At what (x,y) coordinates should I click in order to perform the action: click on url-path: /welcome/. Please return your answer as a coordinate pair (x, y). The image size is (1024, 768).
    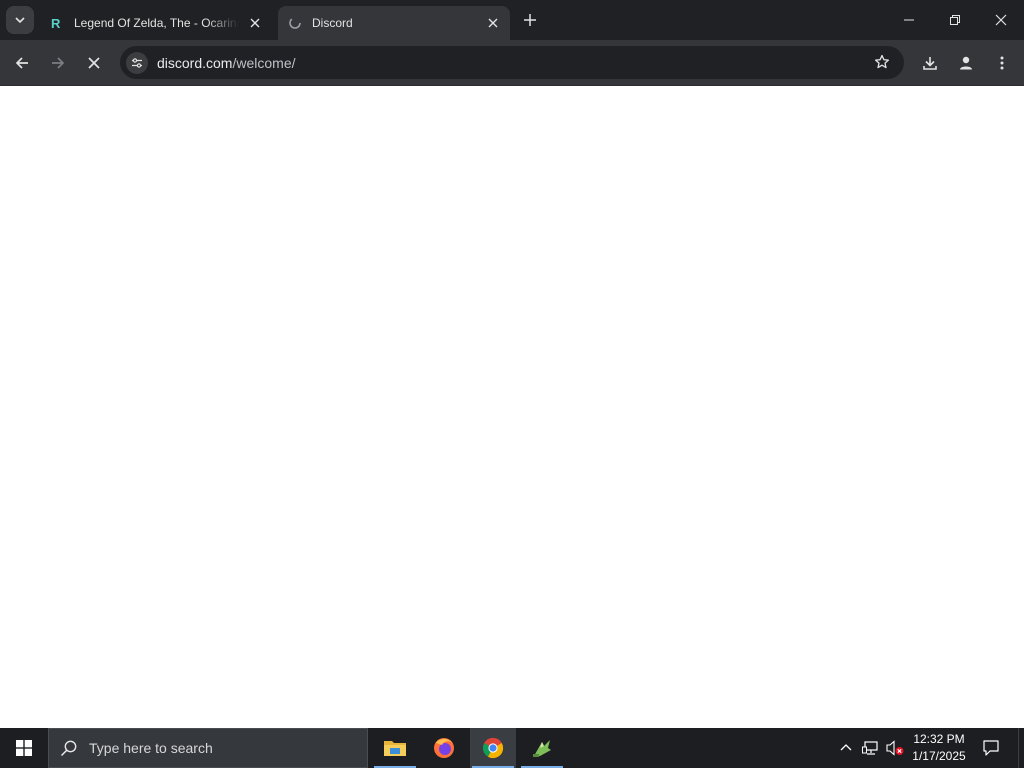
    Looking at the image, I should click on (264, 62).